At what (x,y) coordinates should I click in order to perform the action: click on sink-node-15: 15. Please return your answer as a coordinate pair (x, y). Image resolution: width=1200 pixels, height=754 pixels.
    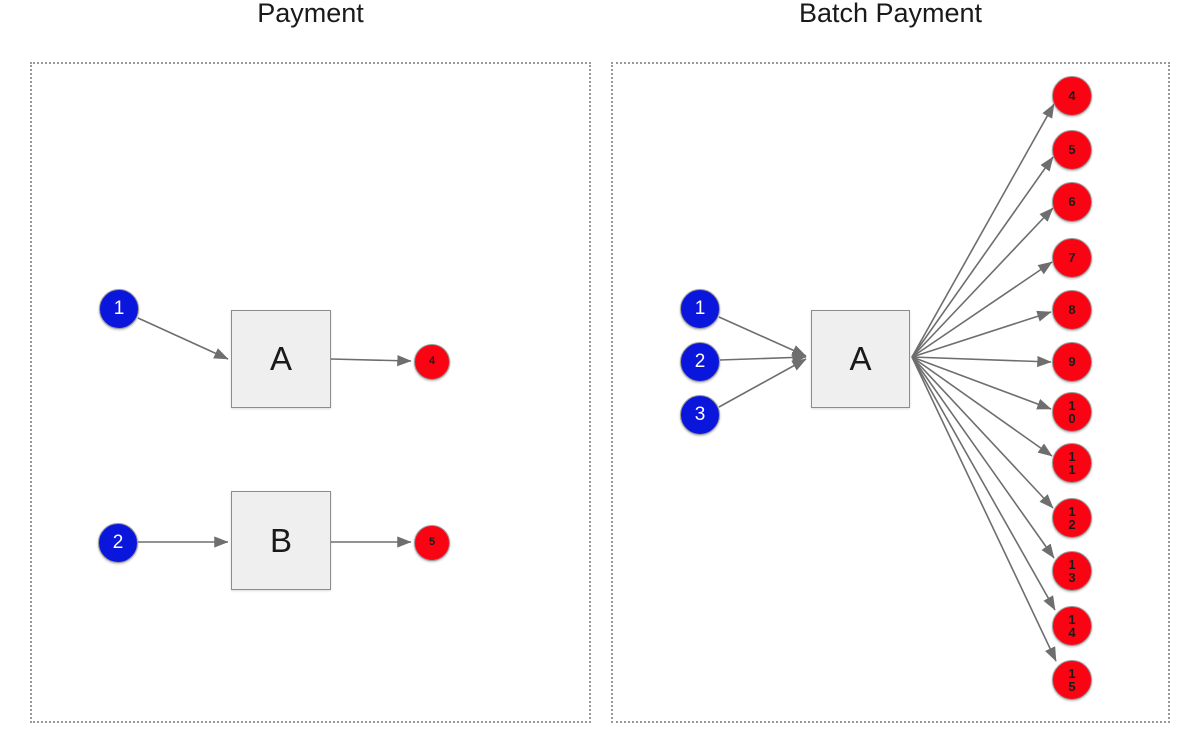
    Looking at the image, I should click on (1072, 680).